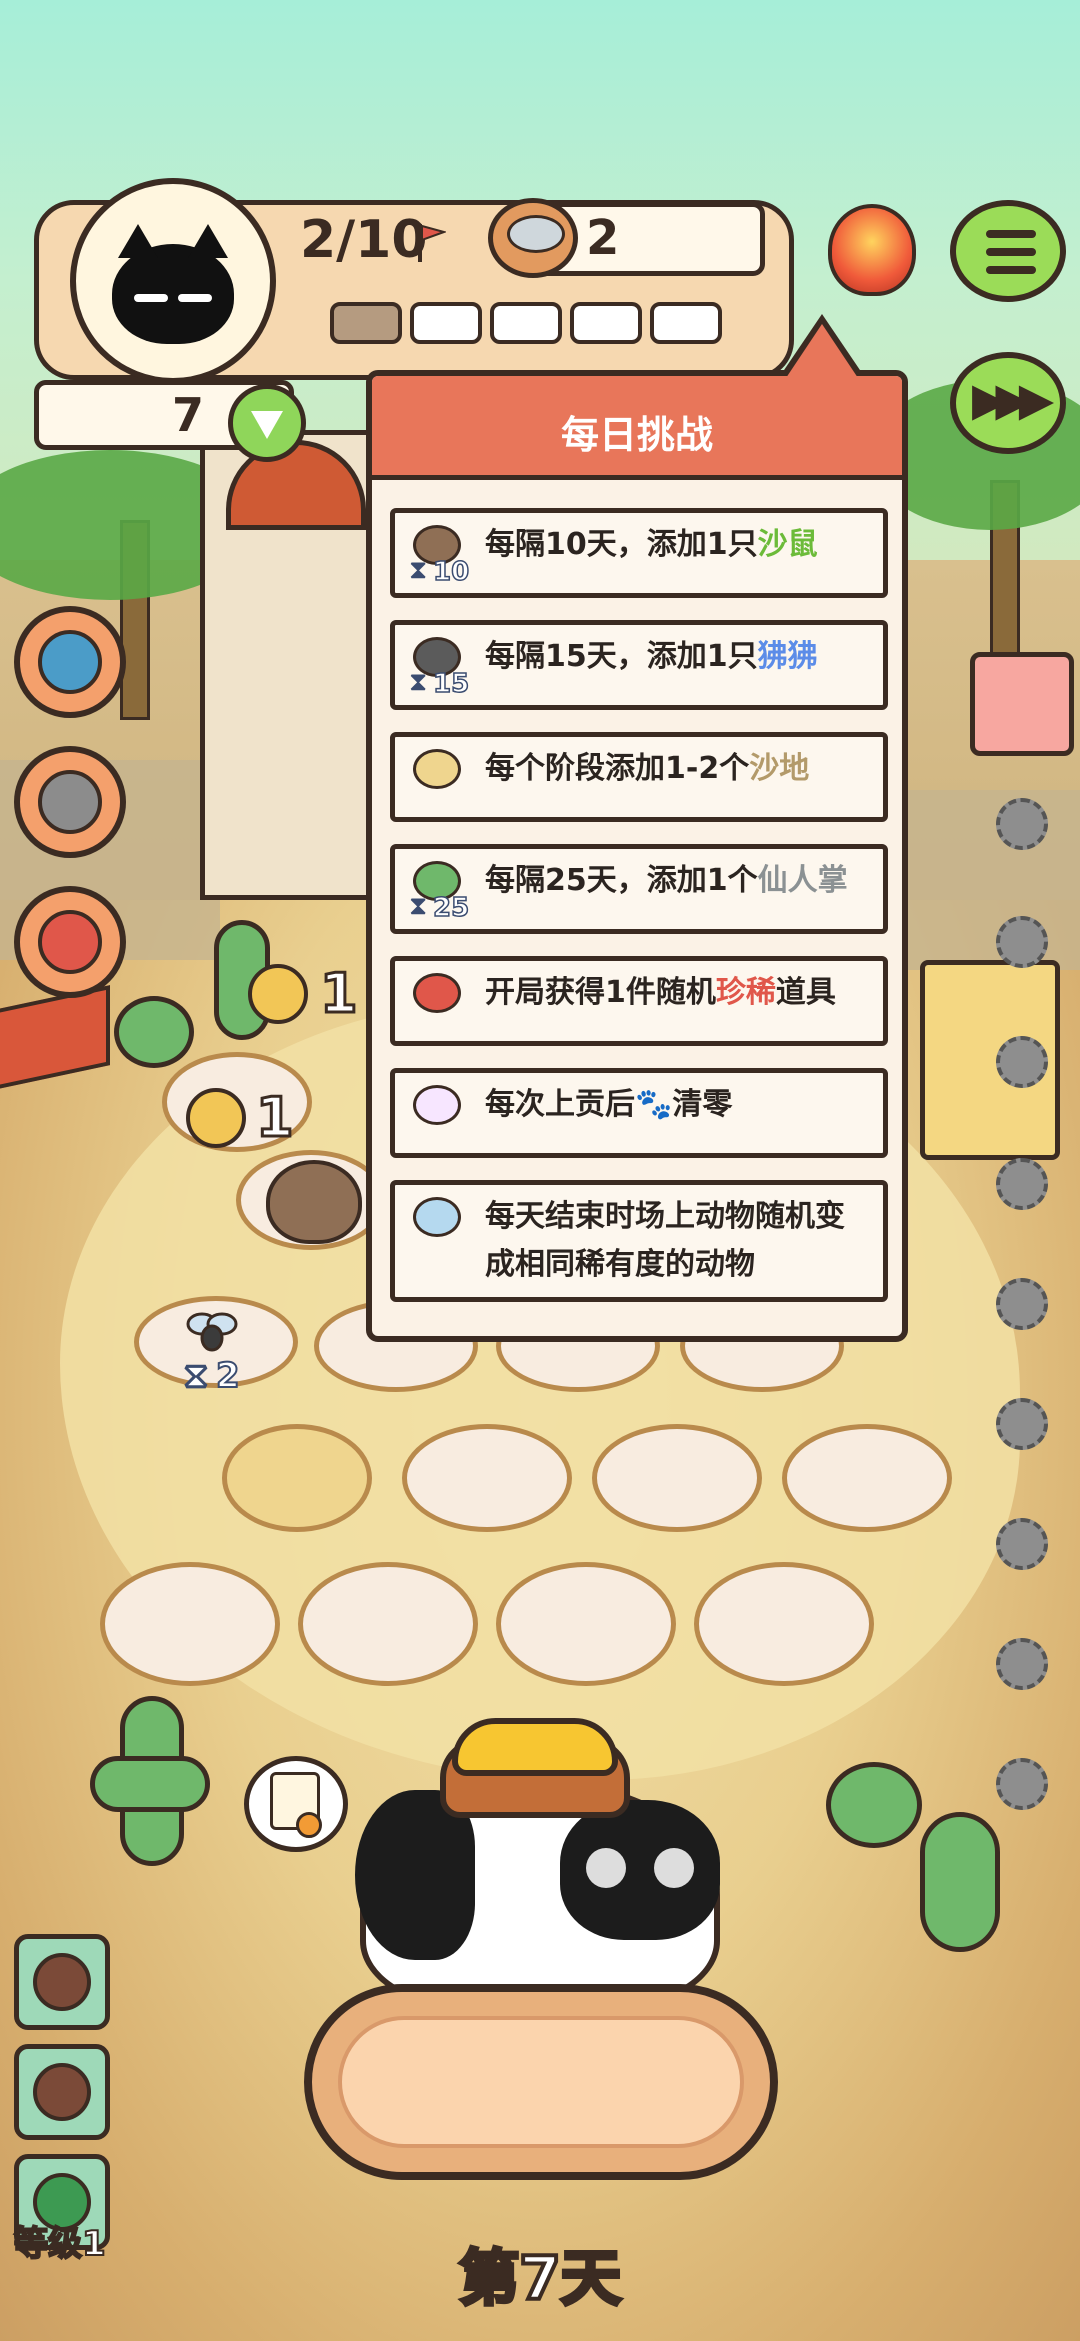  What do you see at coordinates (1013, 399) in the screenshot?
I see `fast-forward-icon: ▶▶▶` at bounding box center [1013, 399].